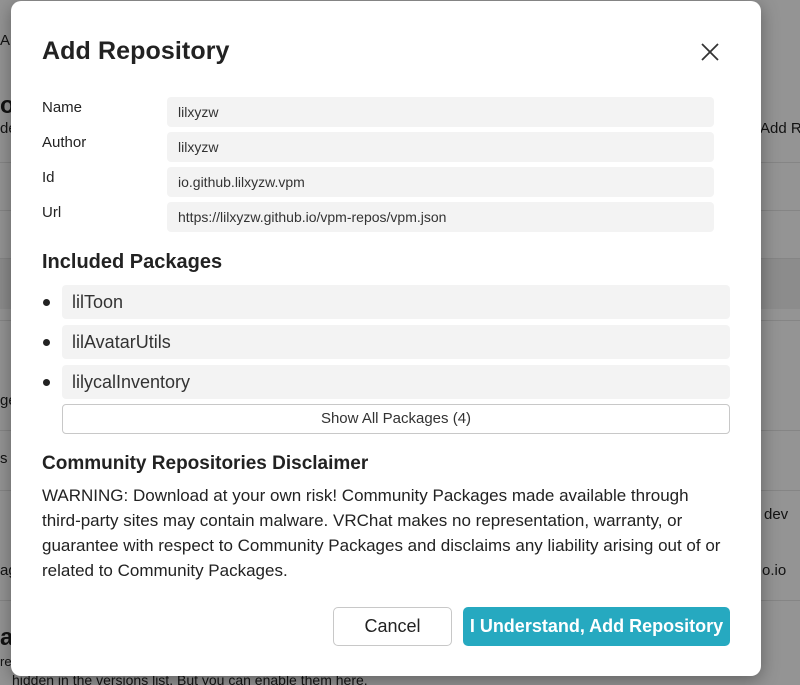  Describe the element at coordinates (52, 212) in the screenshot. I see `field-label-url: Url` at that location.